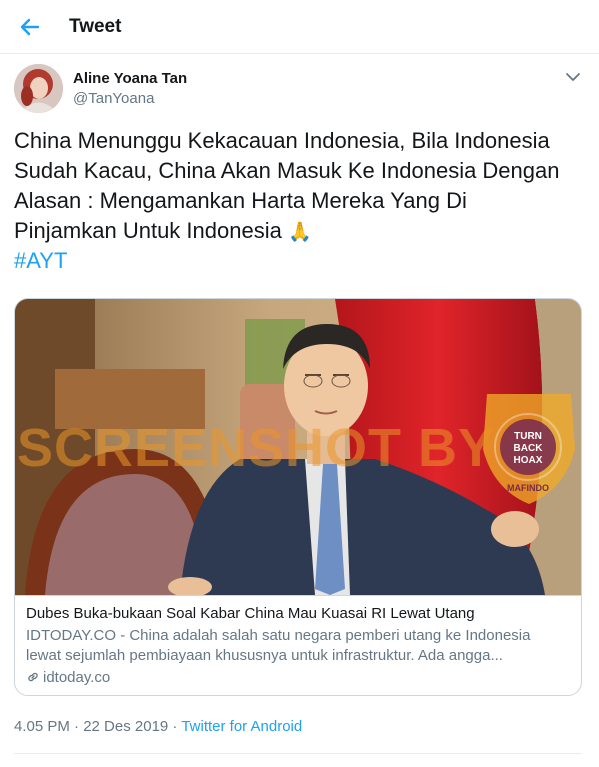 The height and width of the screenshot is (767, 599). I want to click on back-button, so click(30, 27).